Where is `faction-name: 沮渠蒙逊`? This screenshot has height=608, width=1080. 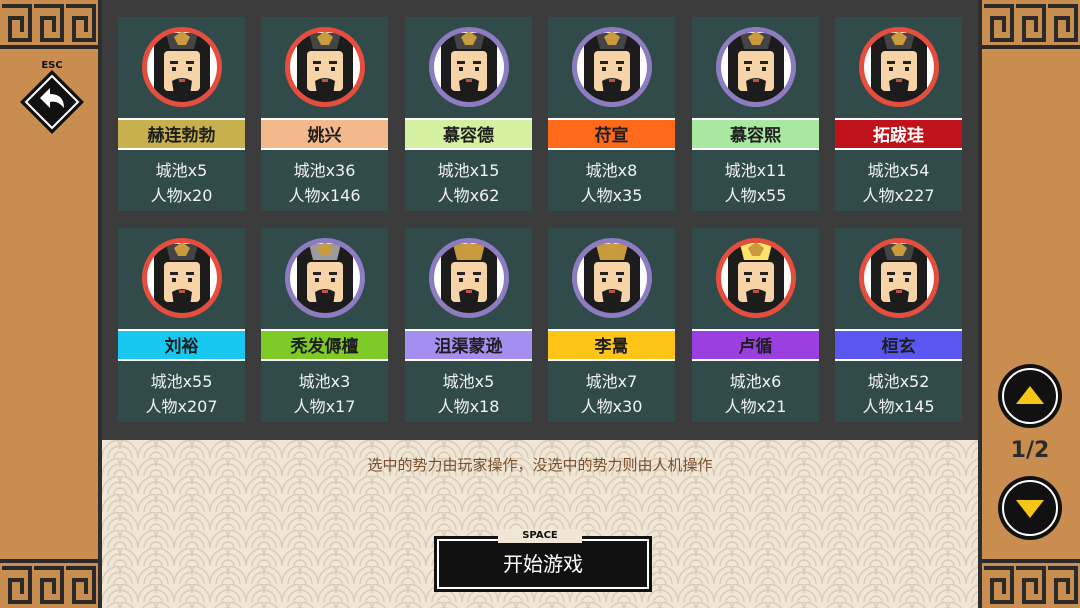 faction-name: 沮渠蒙逊 is located at coordinates (468, 345).